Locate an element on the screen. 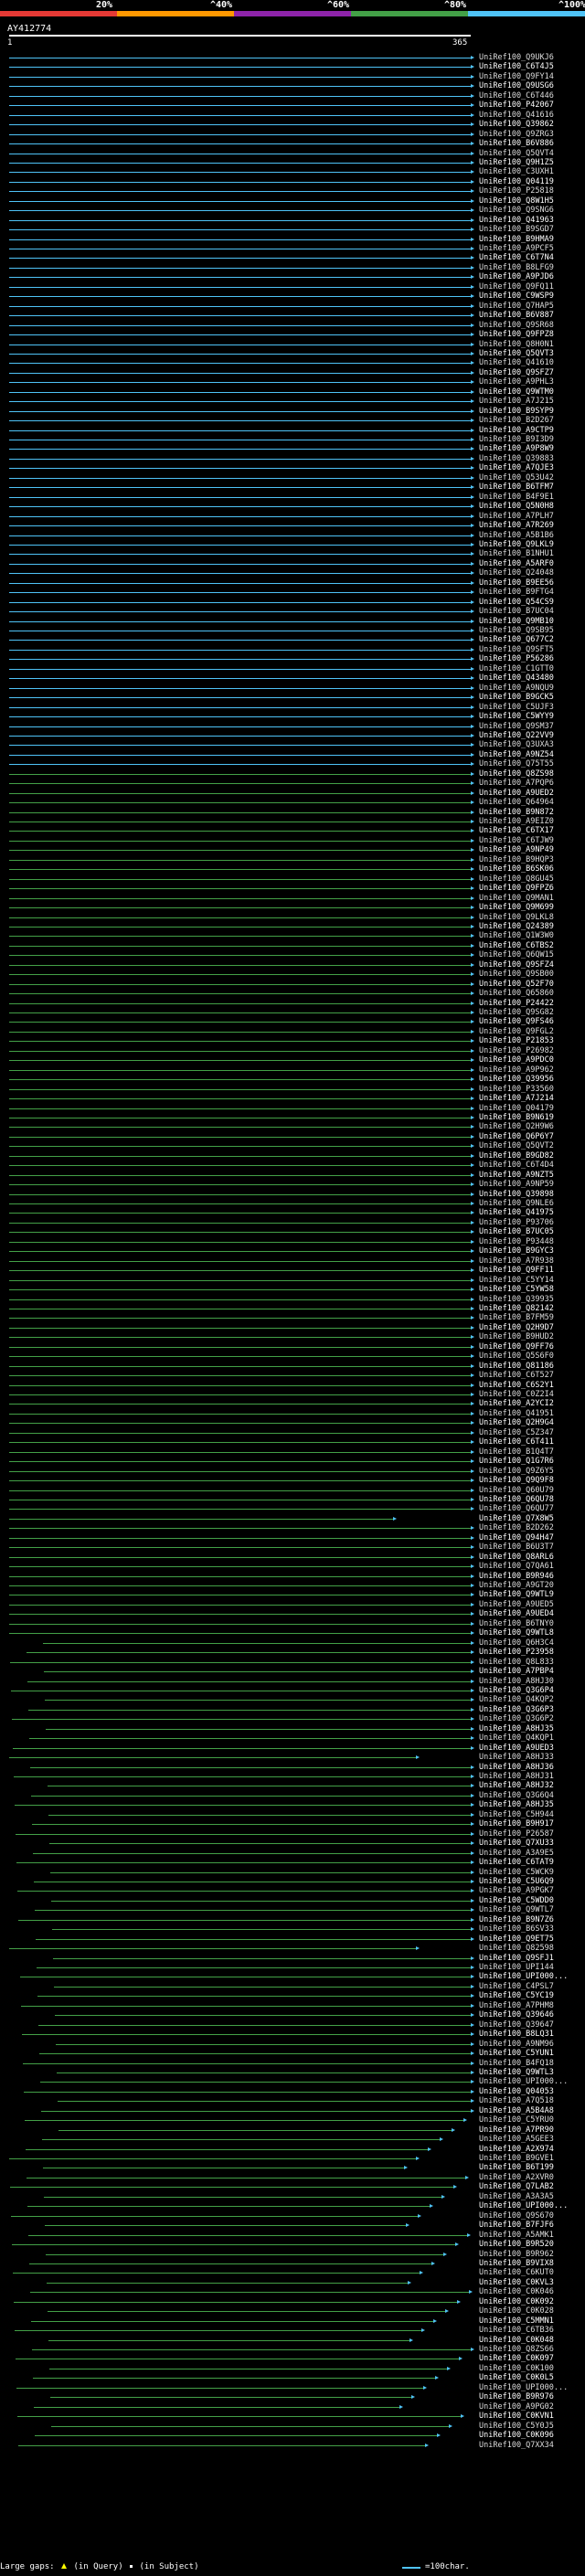  hit-accession-link: UniRef100_C6T4J5 is located at coordinates (516, 67).